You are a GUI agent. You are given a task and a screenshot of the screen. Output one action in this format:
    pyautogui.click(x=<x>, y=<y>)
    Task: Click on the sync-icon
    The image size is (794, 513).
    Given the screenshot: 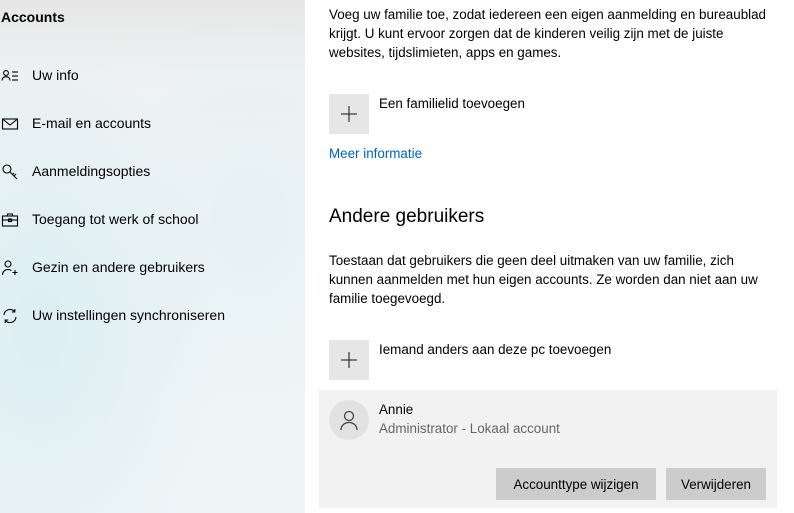 What is the action you would take?
    pyautogui.click(x=10, y=316)
    